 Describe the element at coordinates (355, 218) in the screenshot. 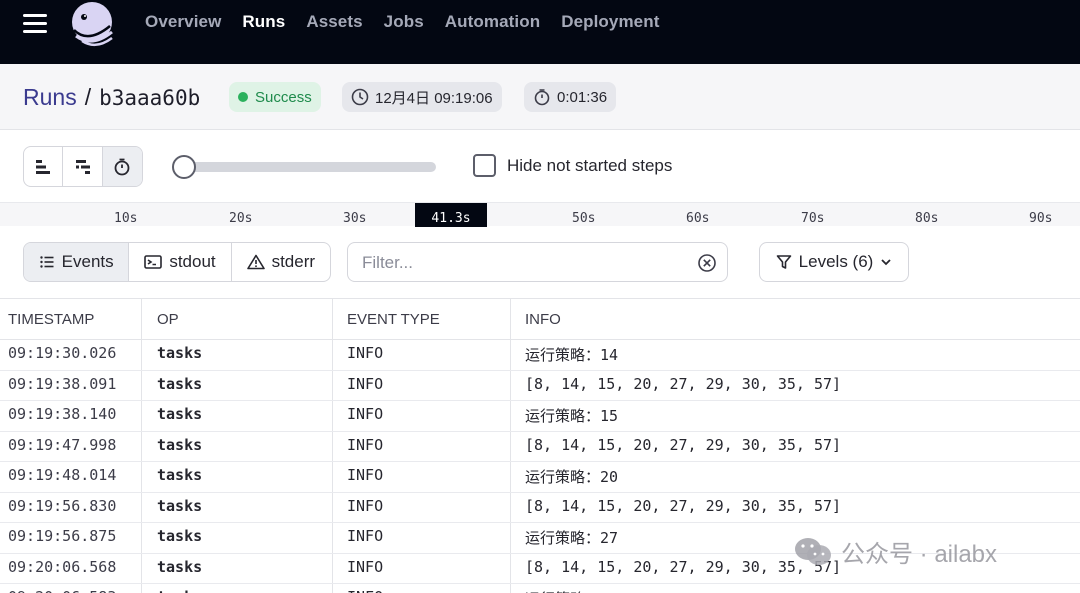

I see `timeline-tick: 30s` at that location.